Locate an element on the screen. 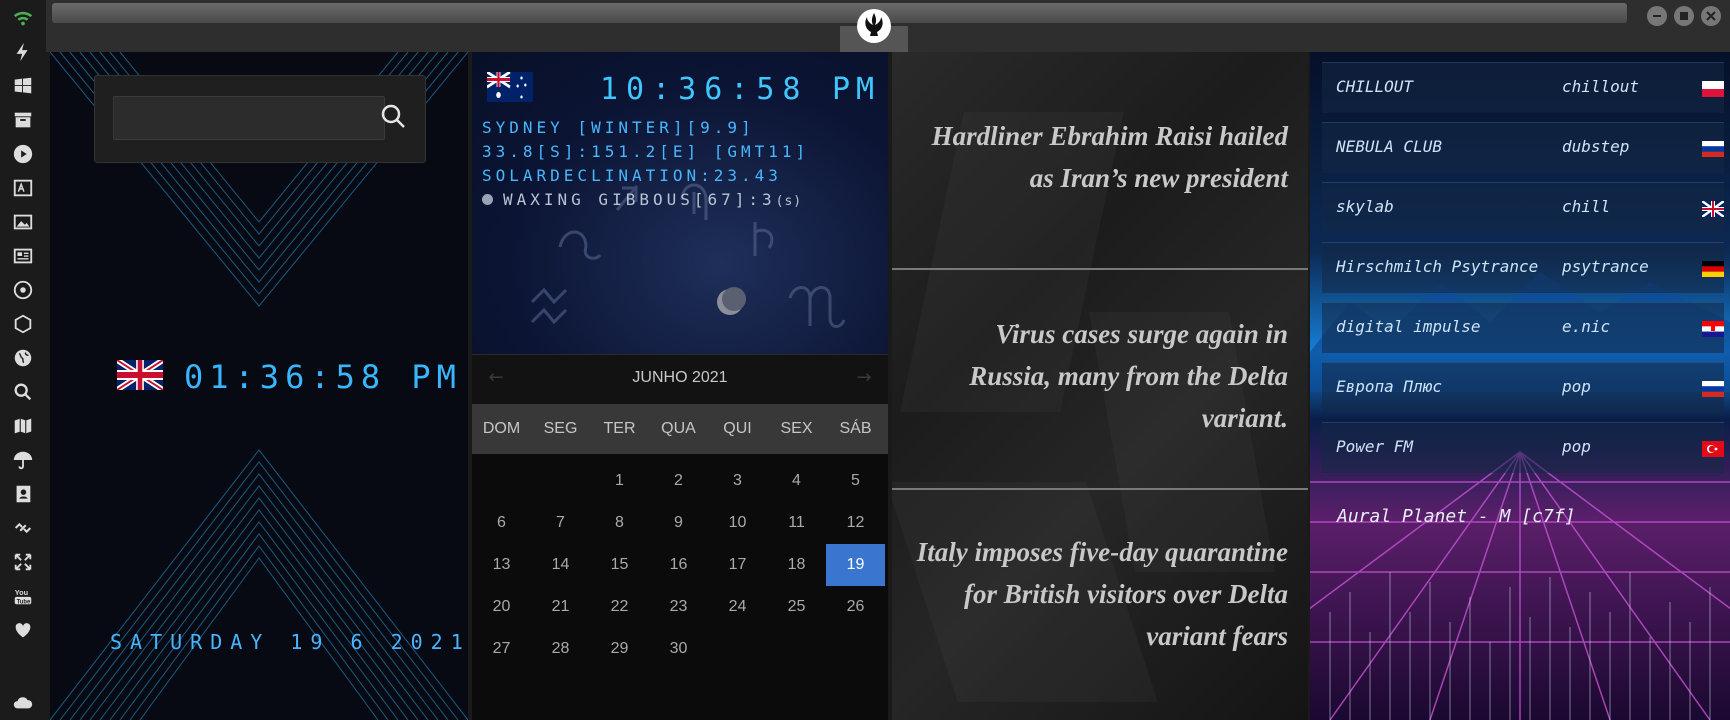 The image size is (1730, 720). station-name: Power FM is located at coordinates (1375, 446).